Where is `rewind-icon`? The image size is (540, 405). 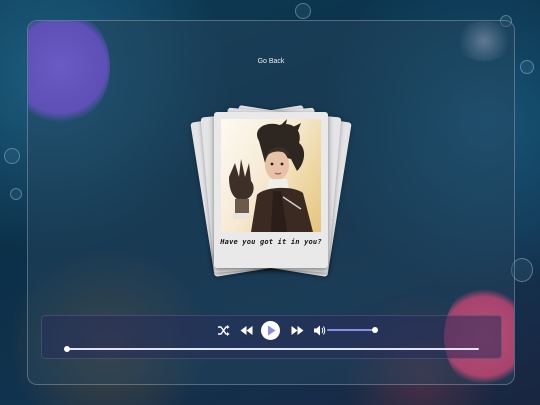 rewind-icon is located at coordinates (246, 330).